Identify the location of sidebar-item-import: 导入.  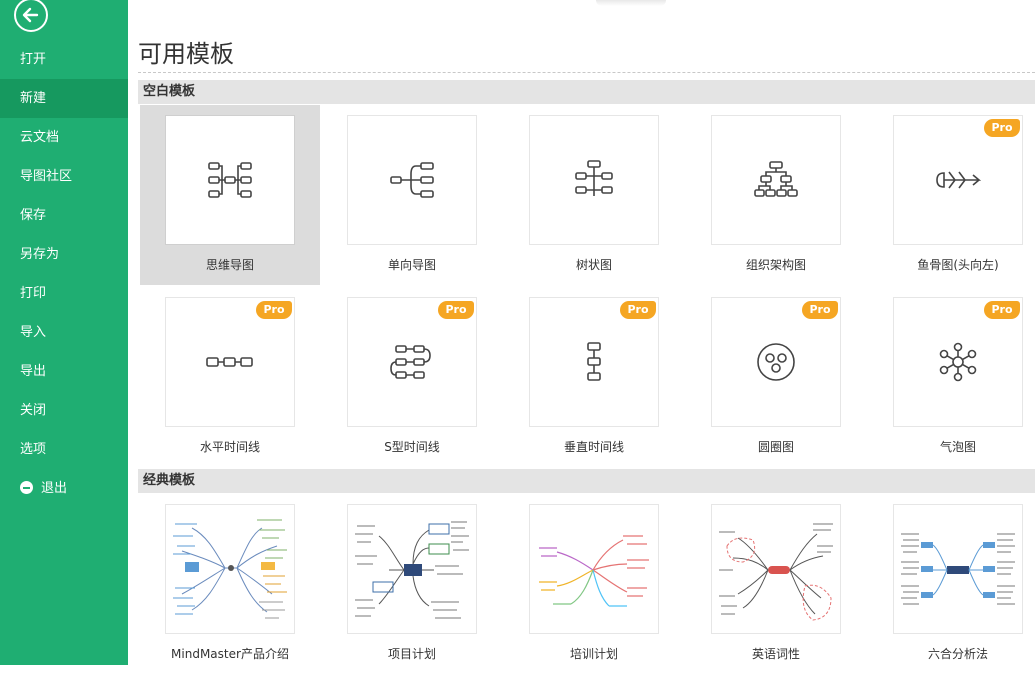
(64, 332).